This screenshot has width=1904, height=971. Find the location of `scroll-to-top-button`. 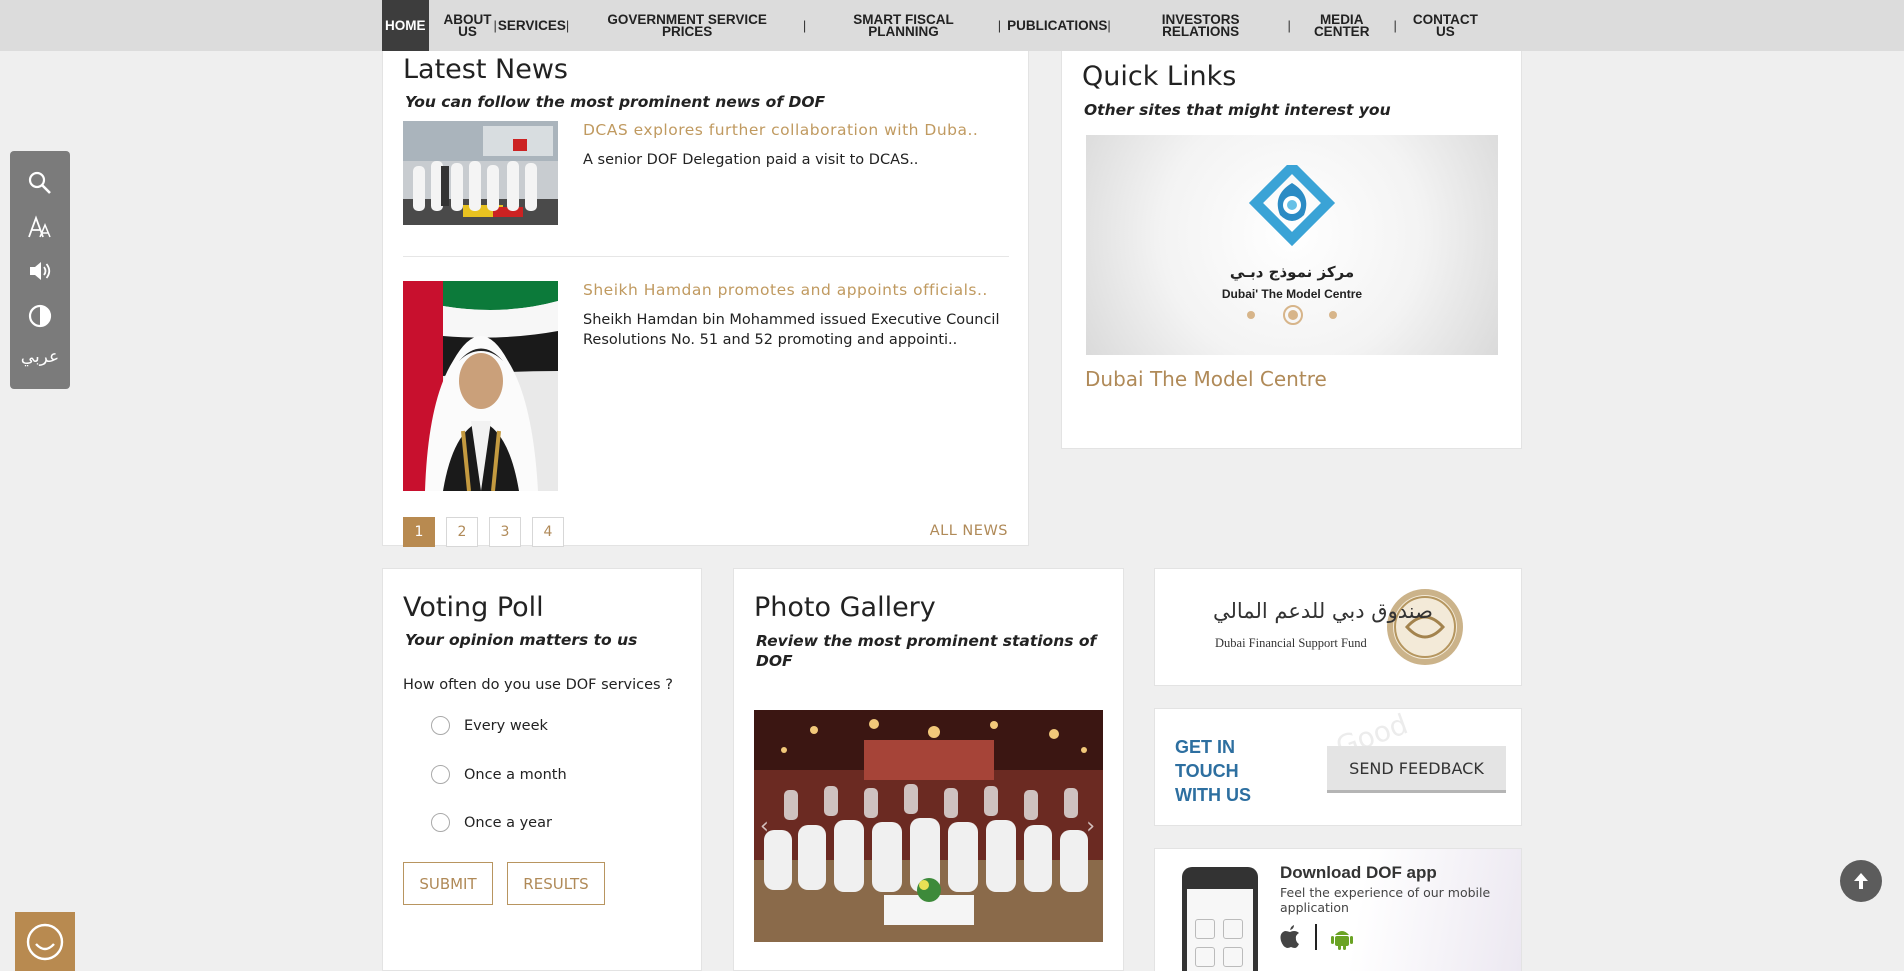

scroll-to-top-button is located at coordinates (1861, 881).